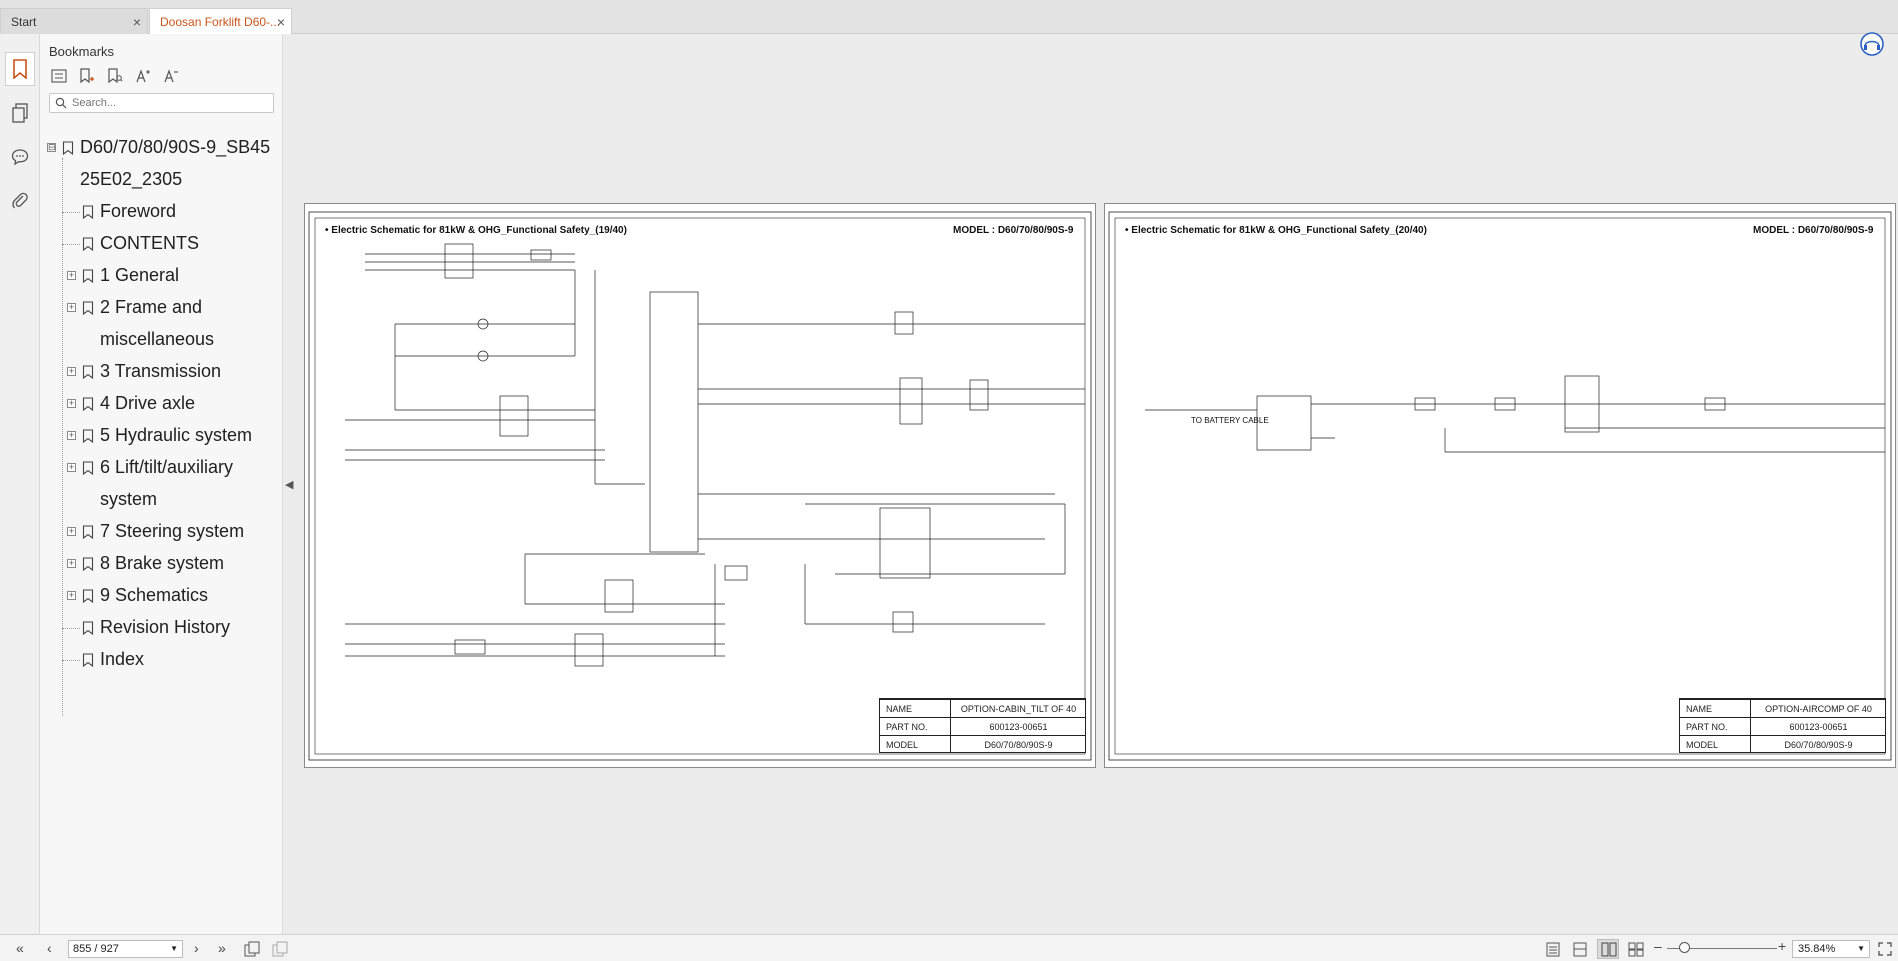  What do you see at coordinates (172, 531) in the screenshot?
I see `bookmark-label: 7 Steering system` at bounding box center [172, 531].